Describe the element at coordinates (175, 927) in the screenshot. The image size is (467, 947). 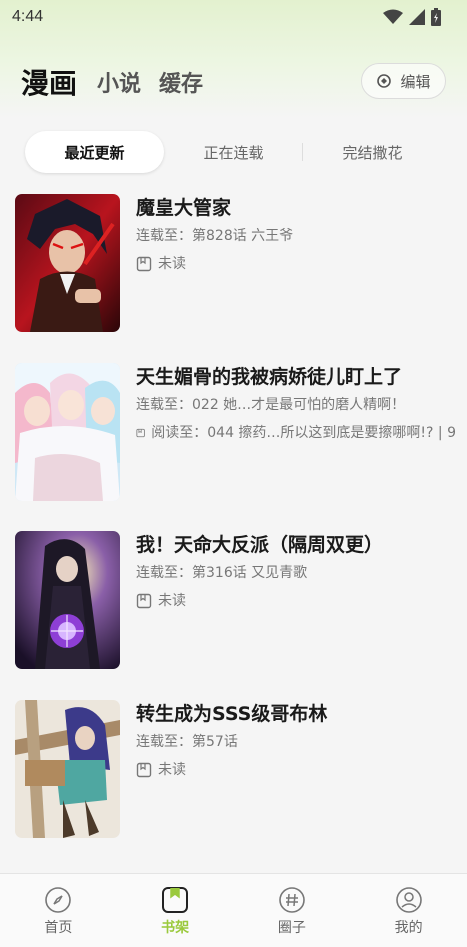
I see `nav-bookshelf-label: 书架` at that location.